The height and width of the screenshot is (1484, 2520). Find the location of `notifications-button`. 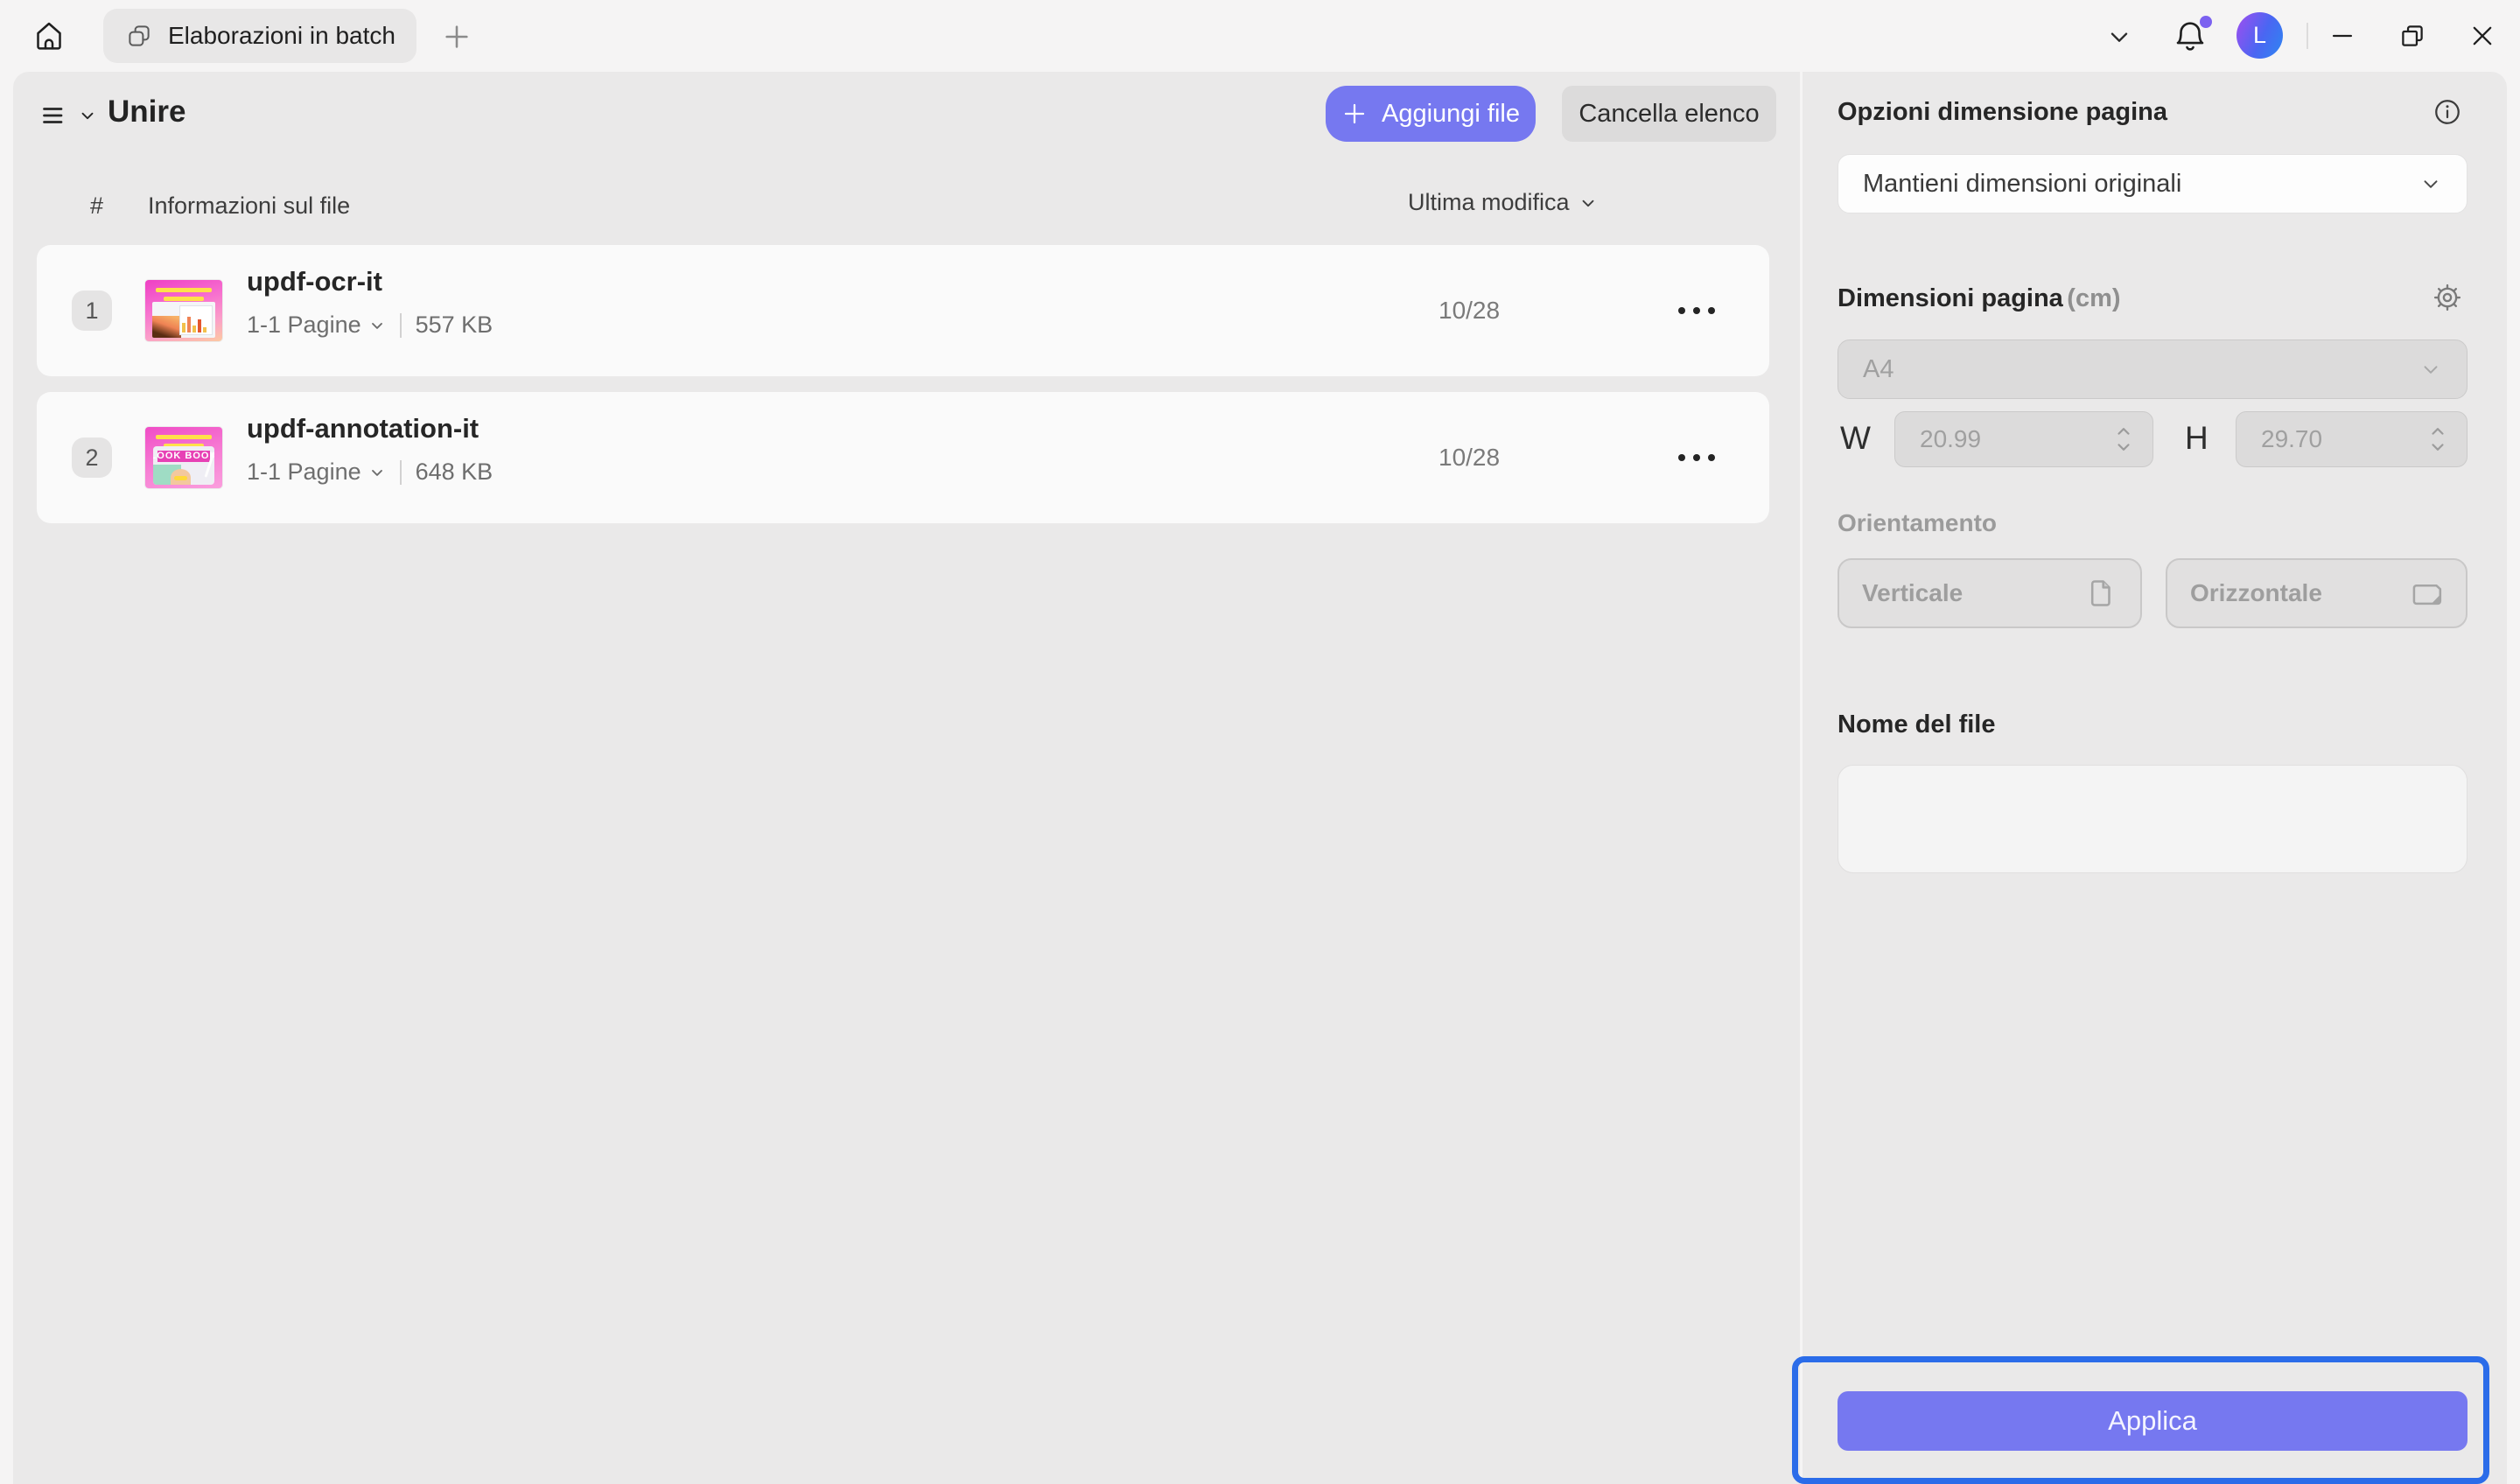

notifications-button is located at coordinates (2190, 36).